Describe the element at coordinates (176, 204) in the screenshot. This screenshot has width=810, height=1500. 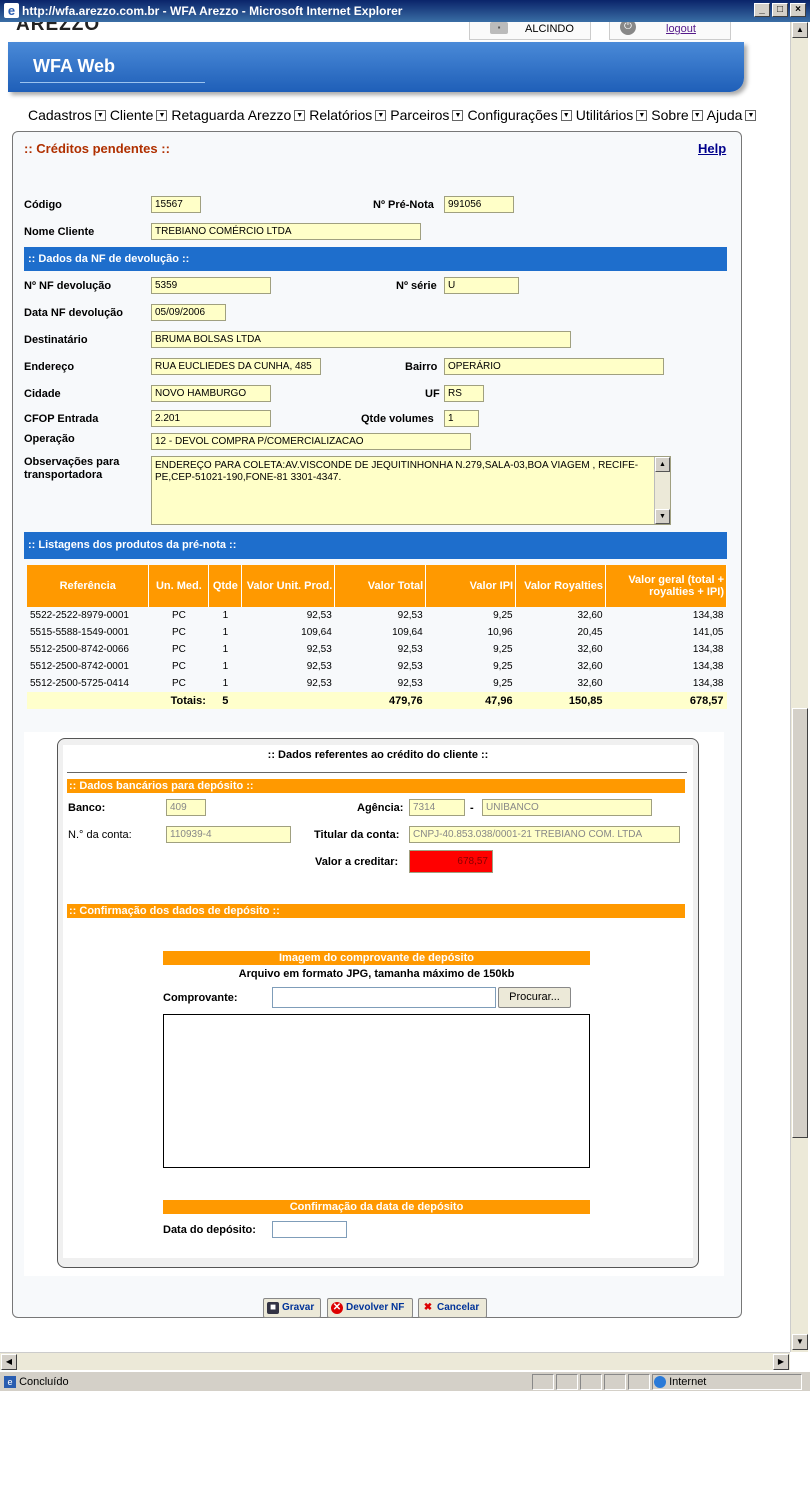
I see `codigo-field: 15567` at that location.